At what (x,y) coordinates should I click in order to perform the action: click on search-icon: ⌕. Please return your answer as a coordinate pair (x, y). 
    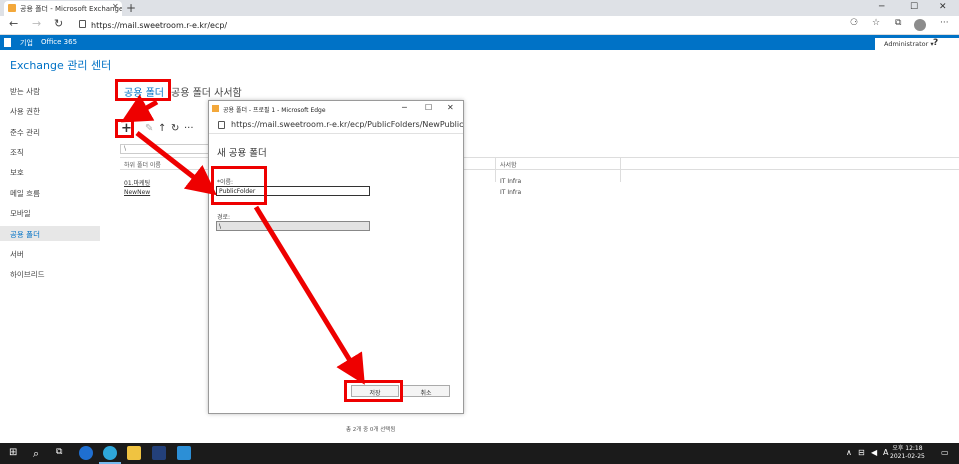
    Looking at the image, I should click on (36, 454).